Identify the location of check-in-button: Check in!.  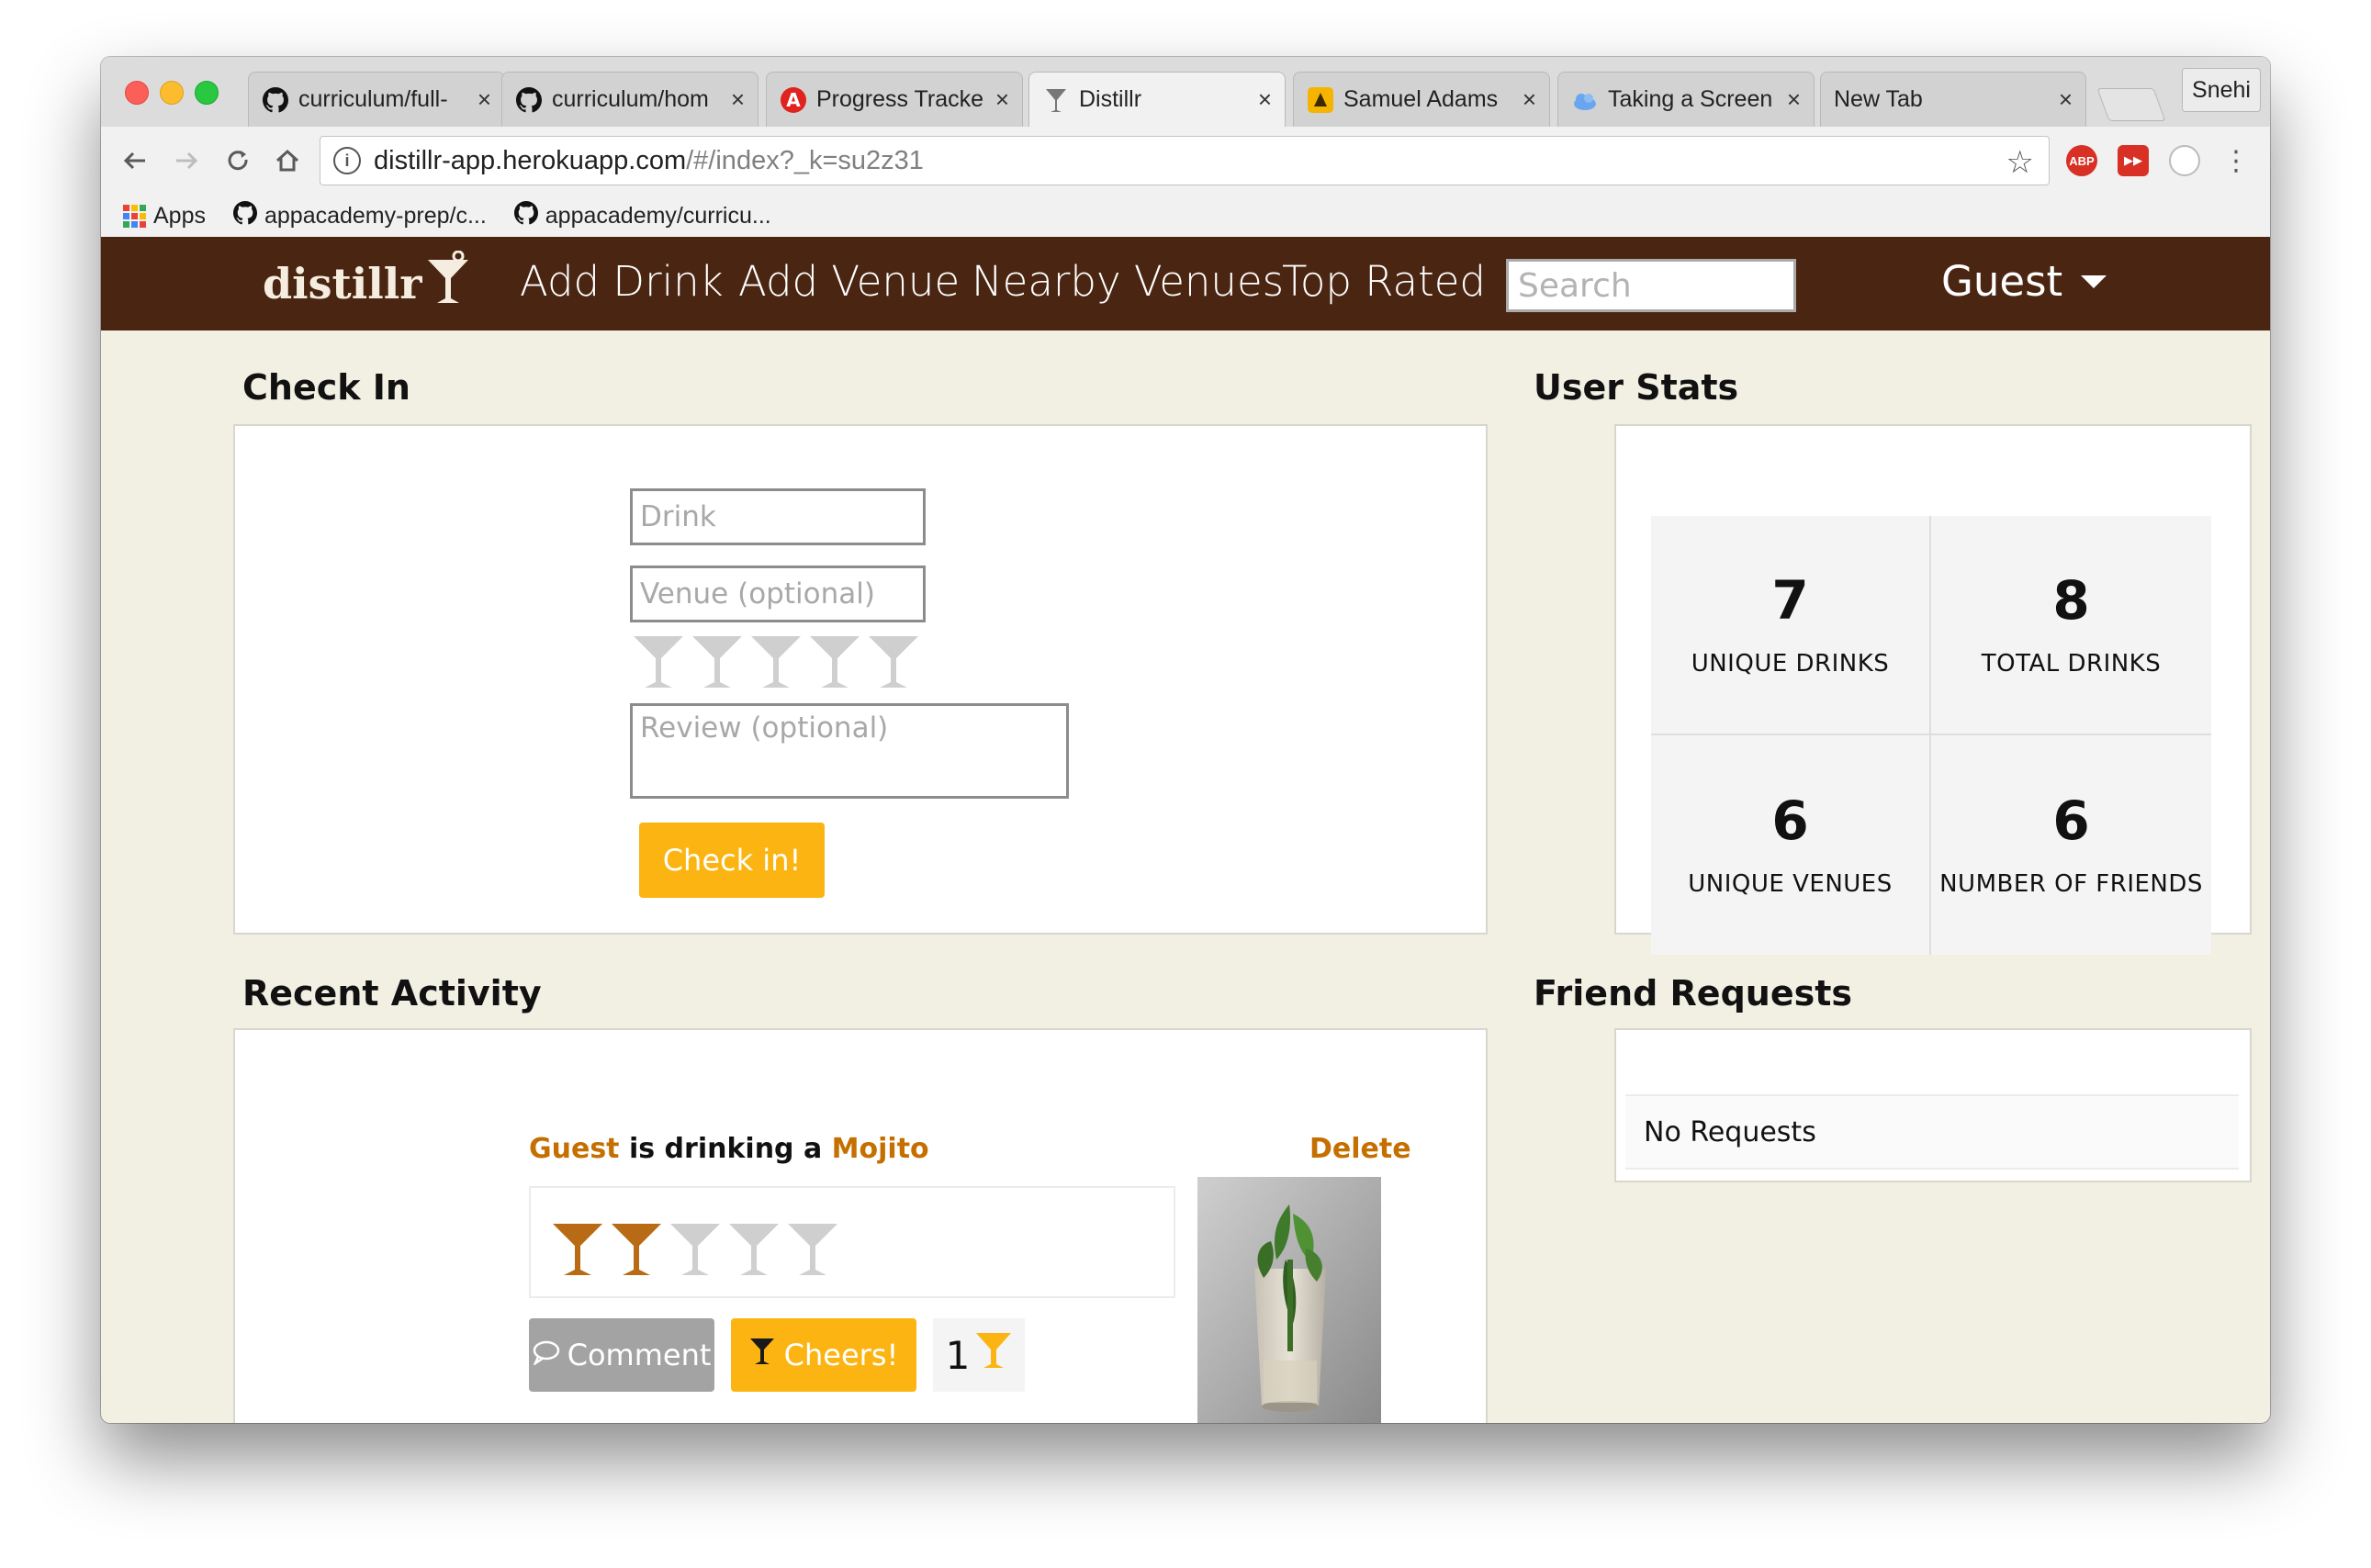
(732, 860).